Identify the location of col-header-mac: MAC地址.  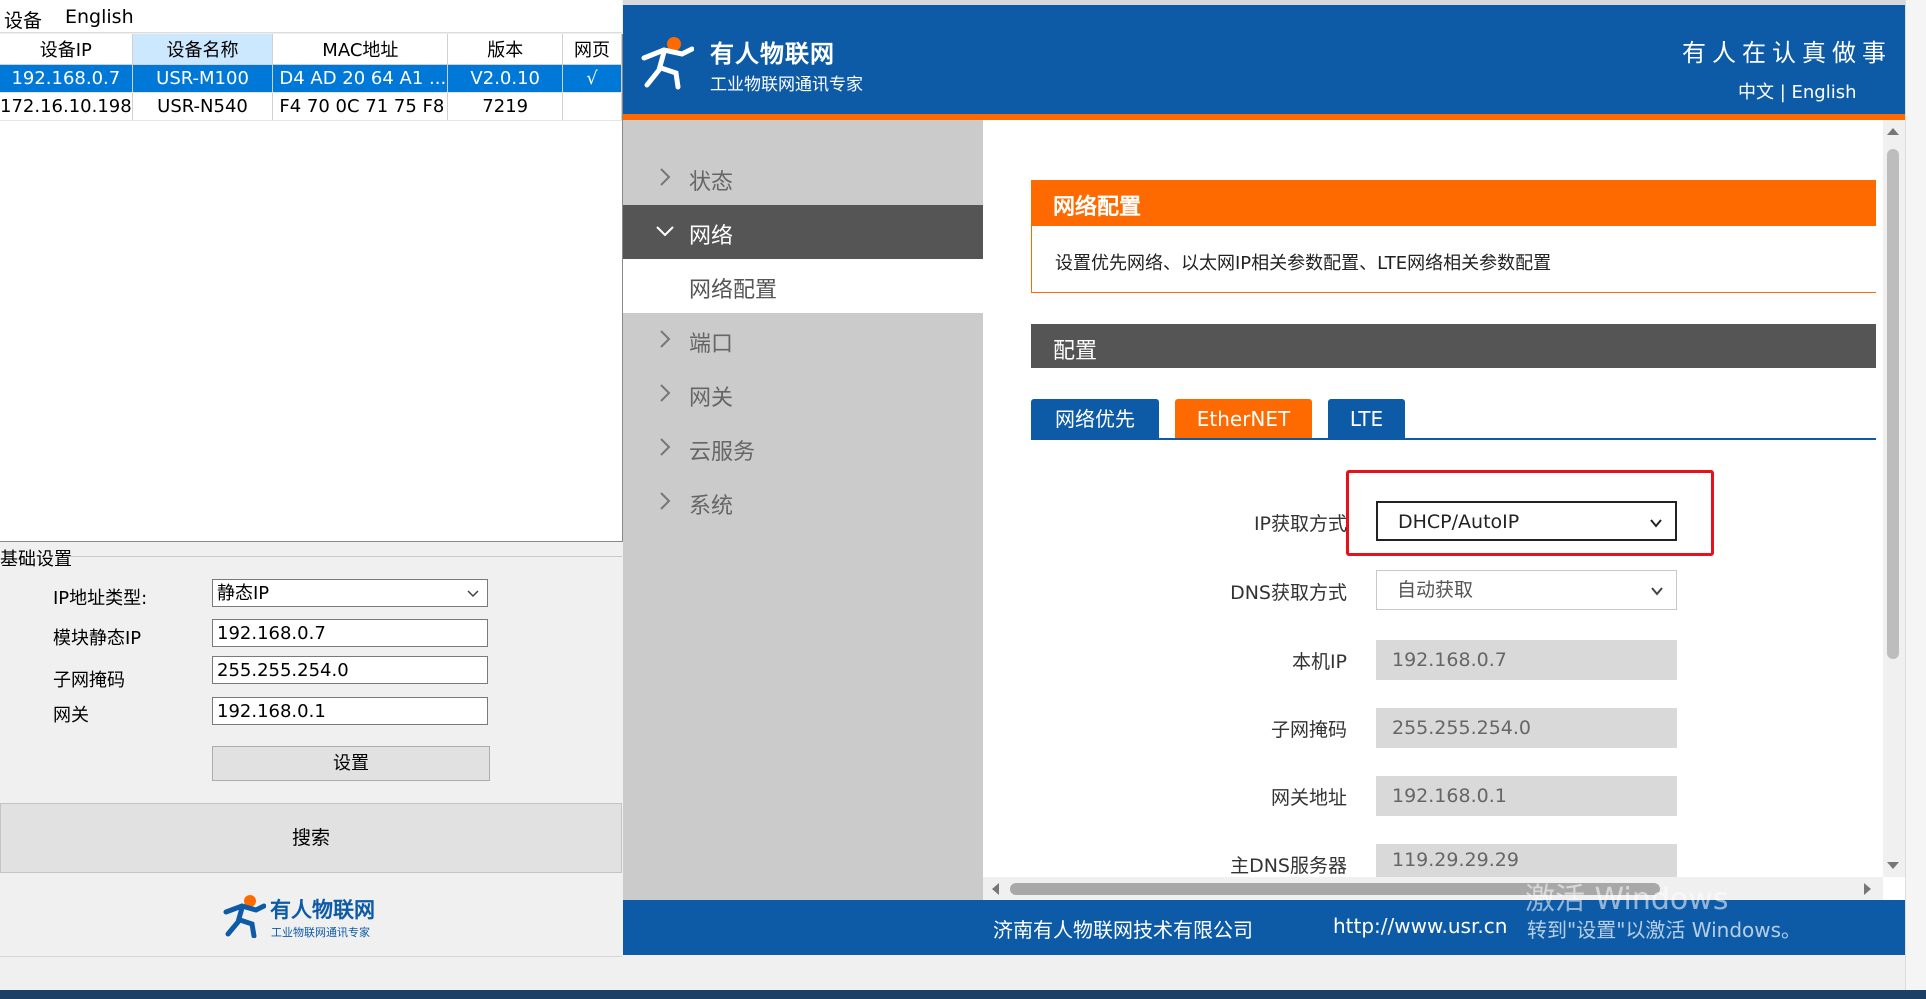
(360, 49).